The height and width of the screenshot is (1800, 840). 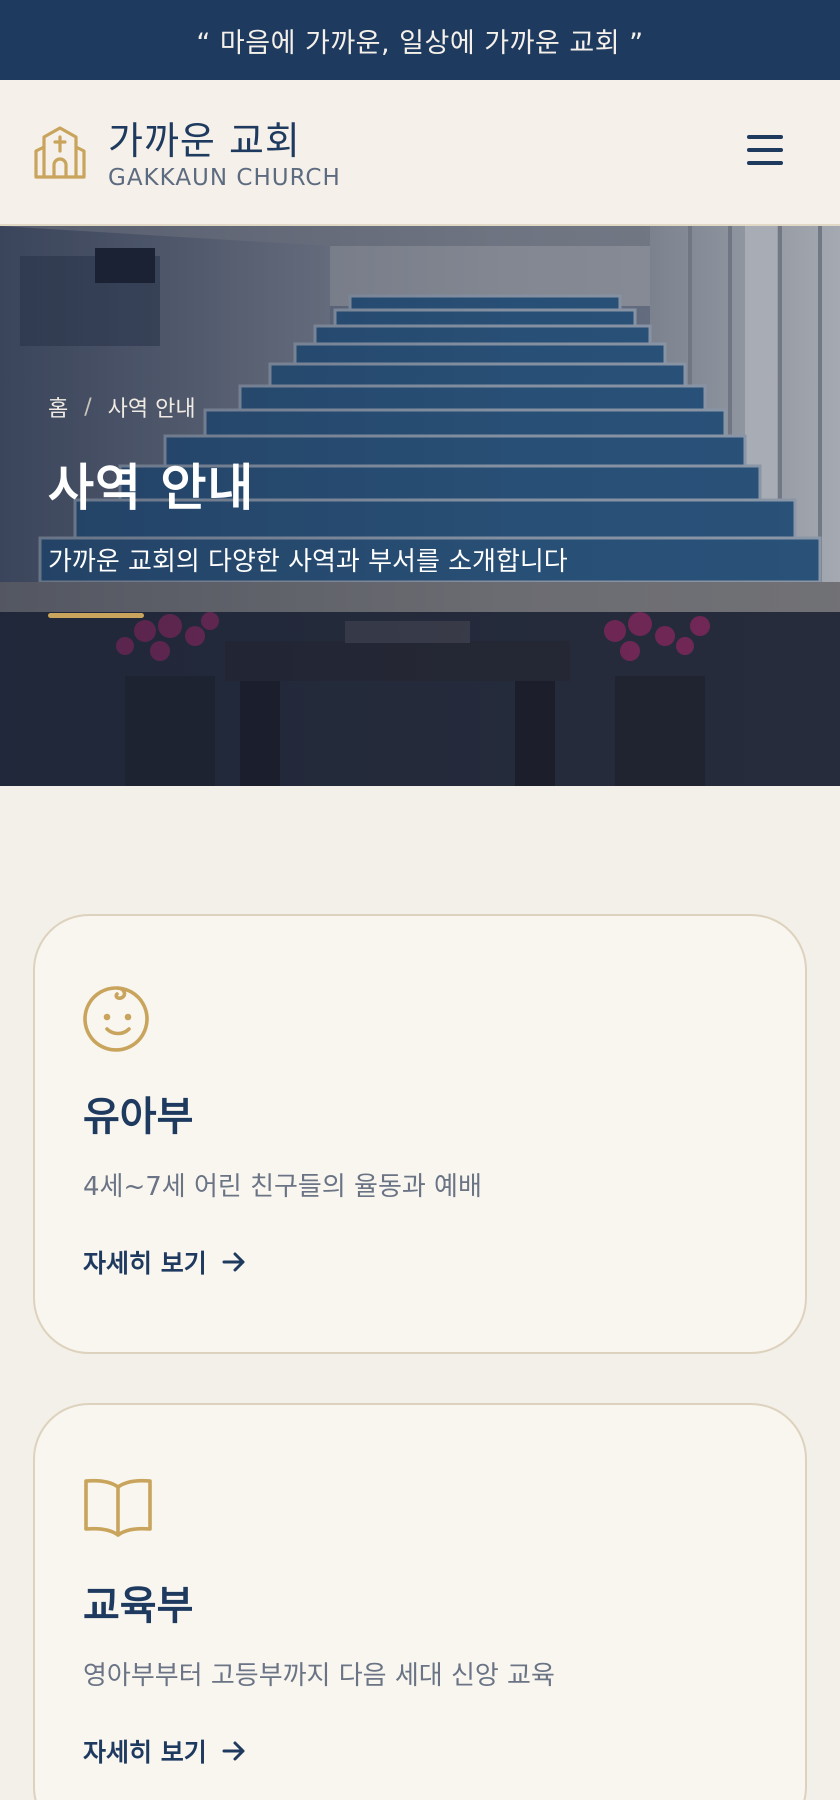 I want to click on card-title: 유아부, so click(x=138, y=1116).